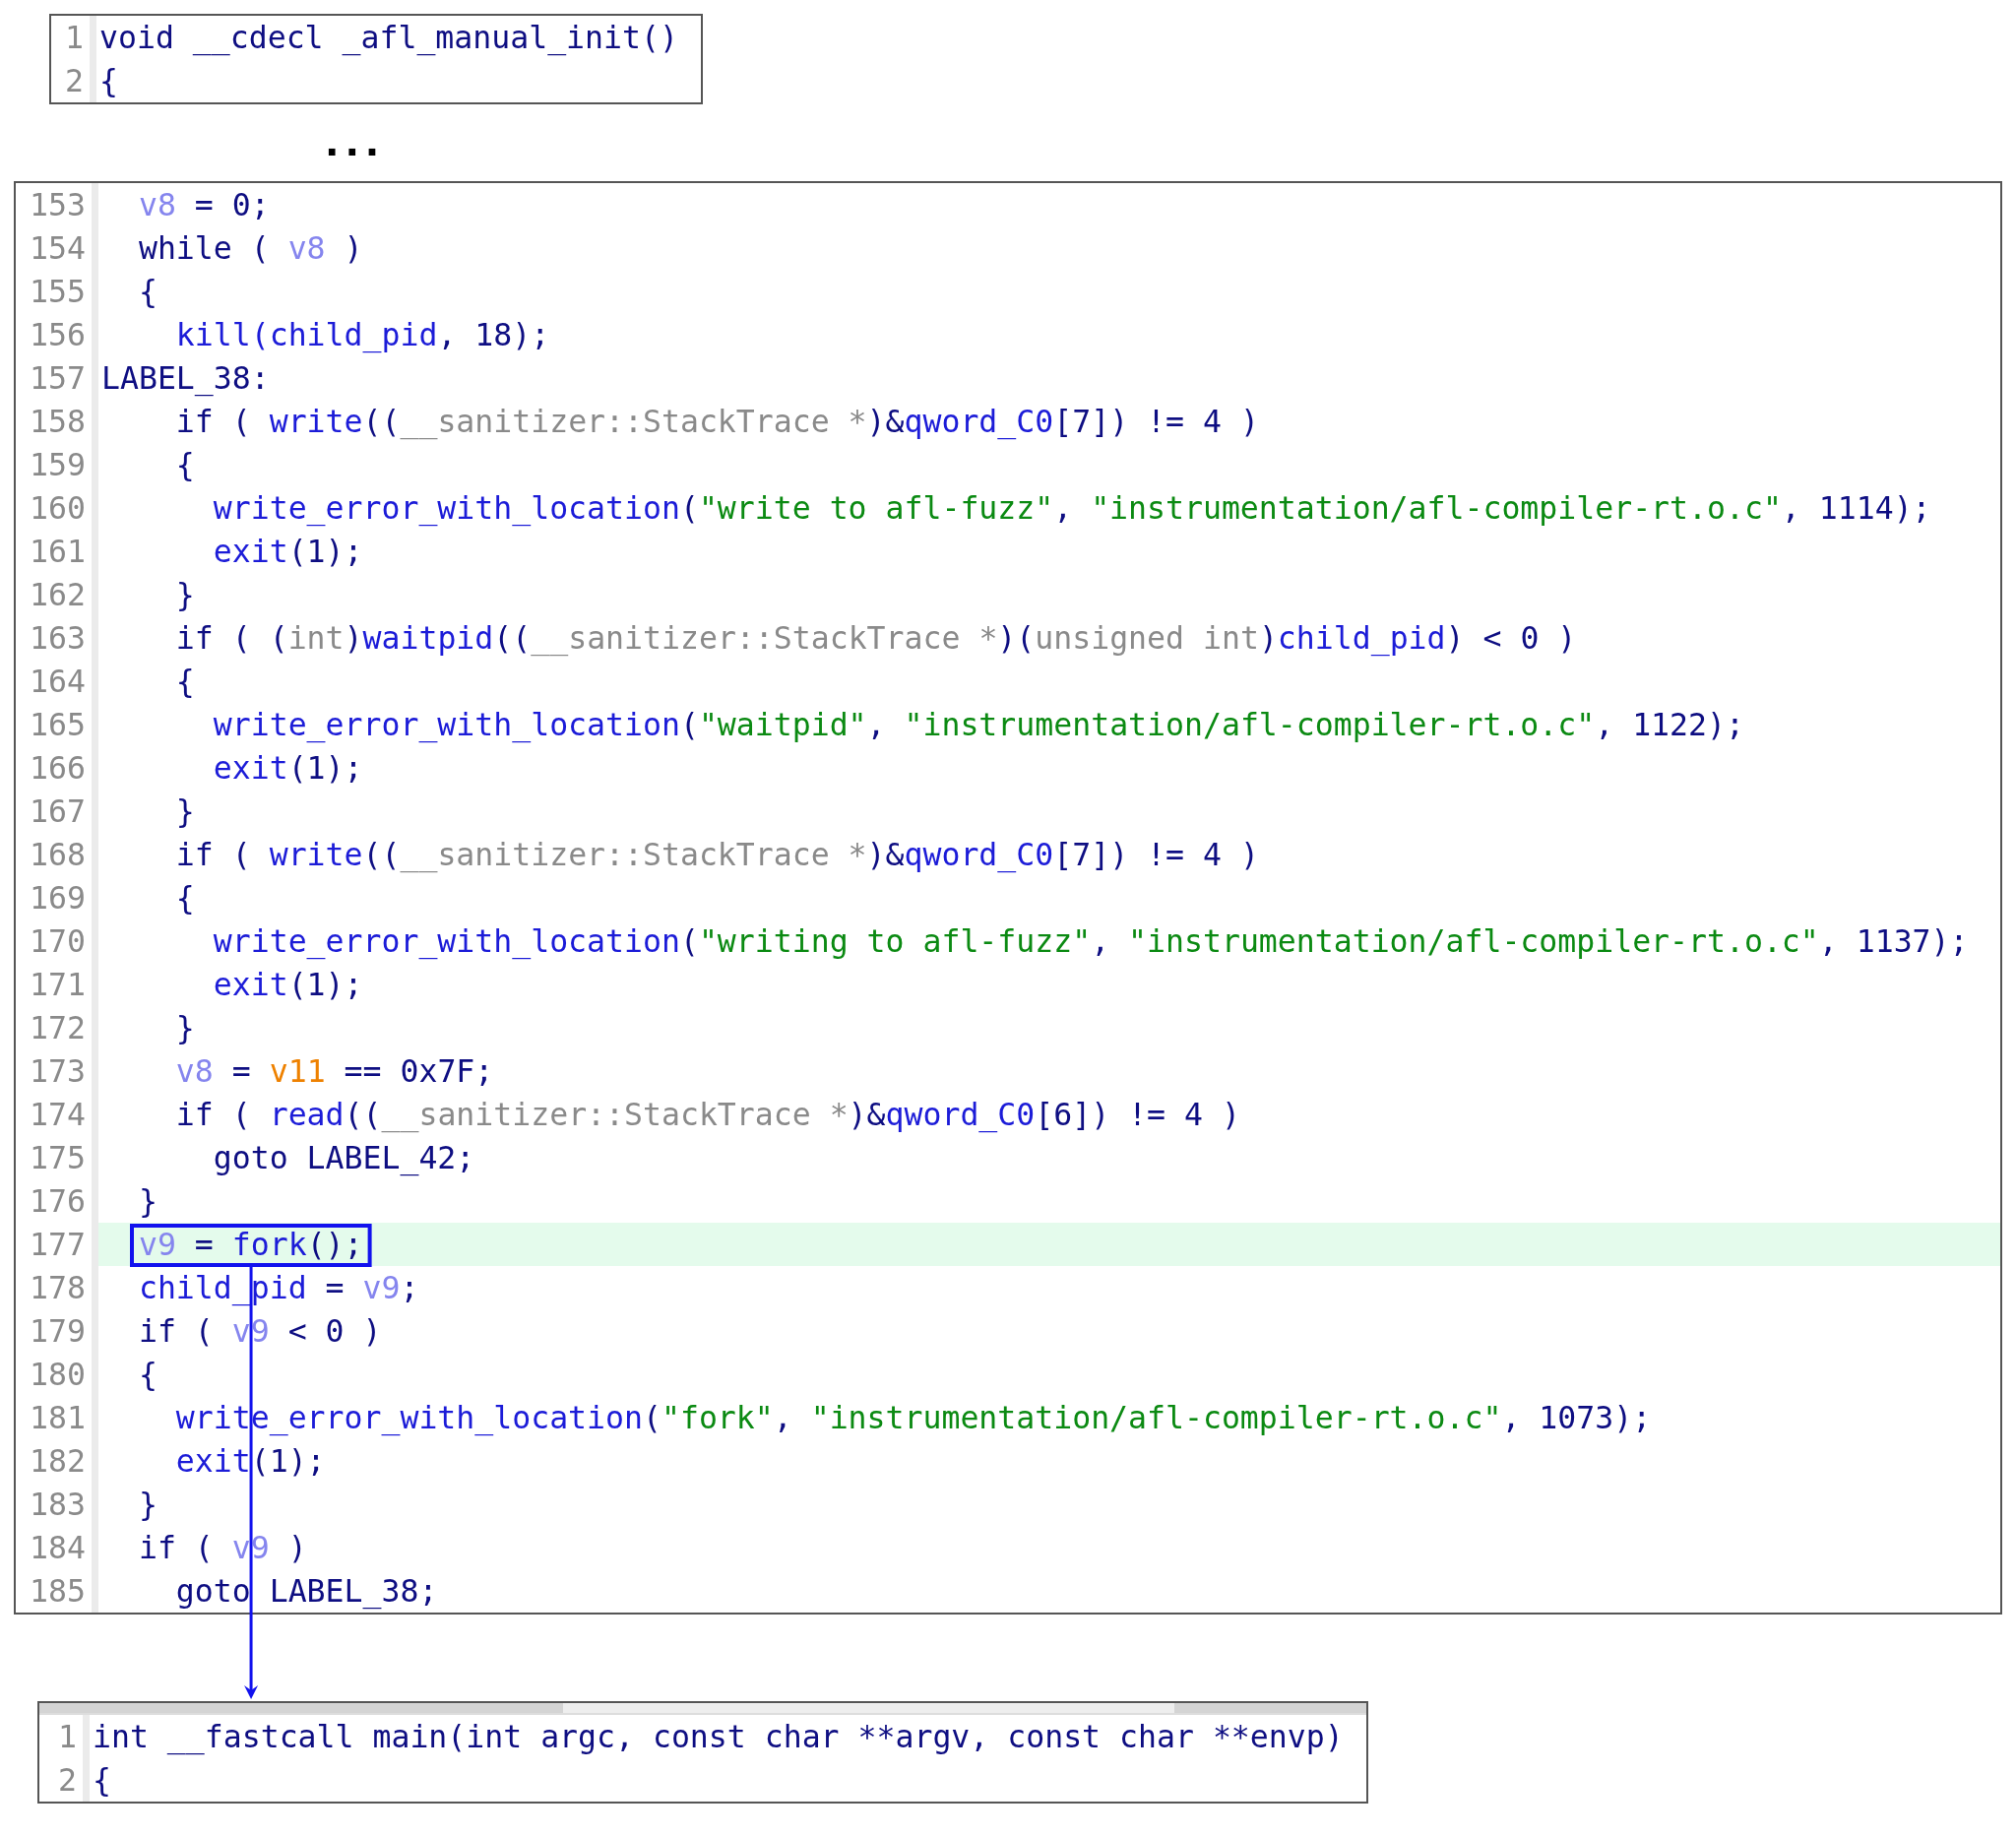 The image size is (2016, 1837). What do you see at coordinates (57, 421) in the screenshot?
I see `line-number: 158` at bounding box center [57, 421].